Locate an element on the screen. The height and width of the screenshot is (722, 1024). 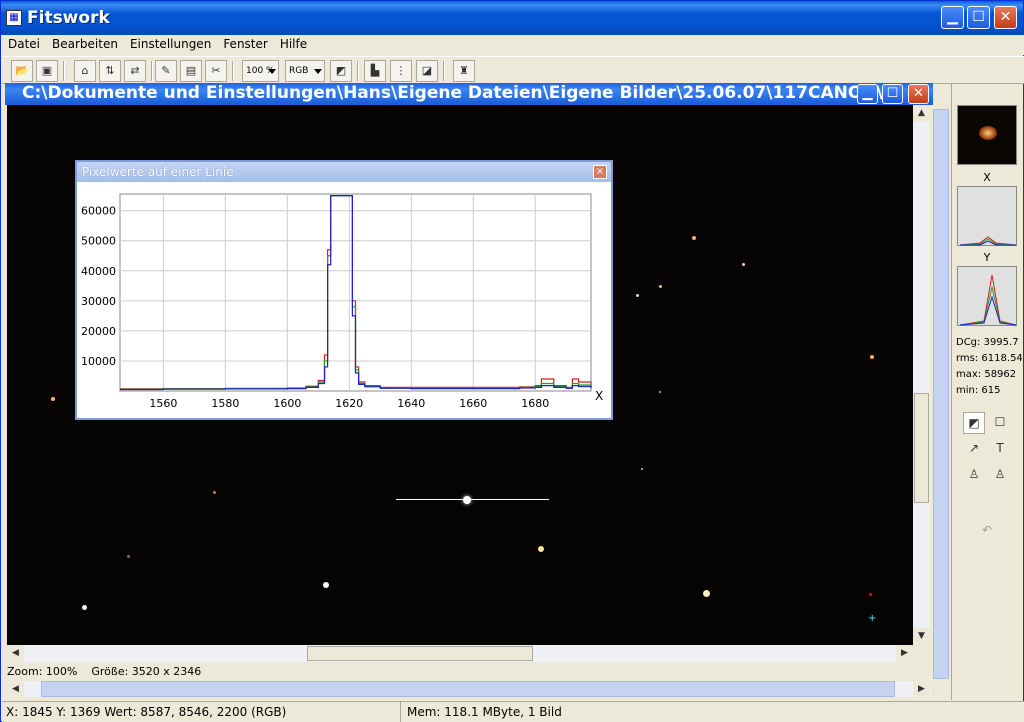
menu-bearbeiten: Bearbeiten is located at coordinates (85, 44).